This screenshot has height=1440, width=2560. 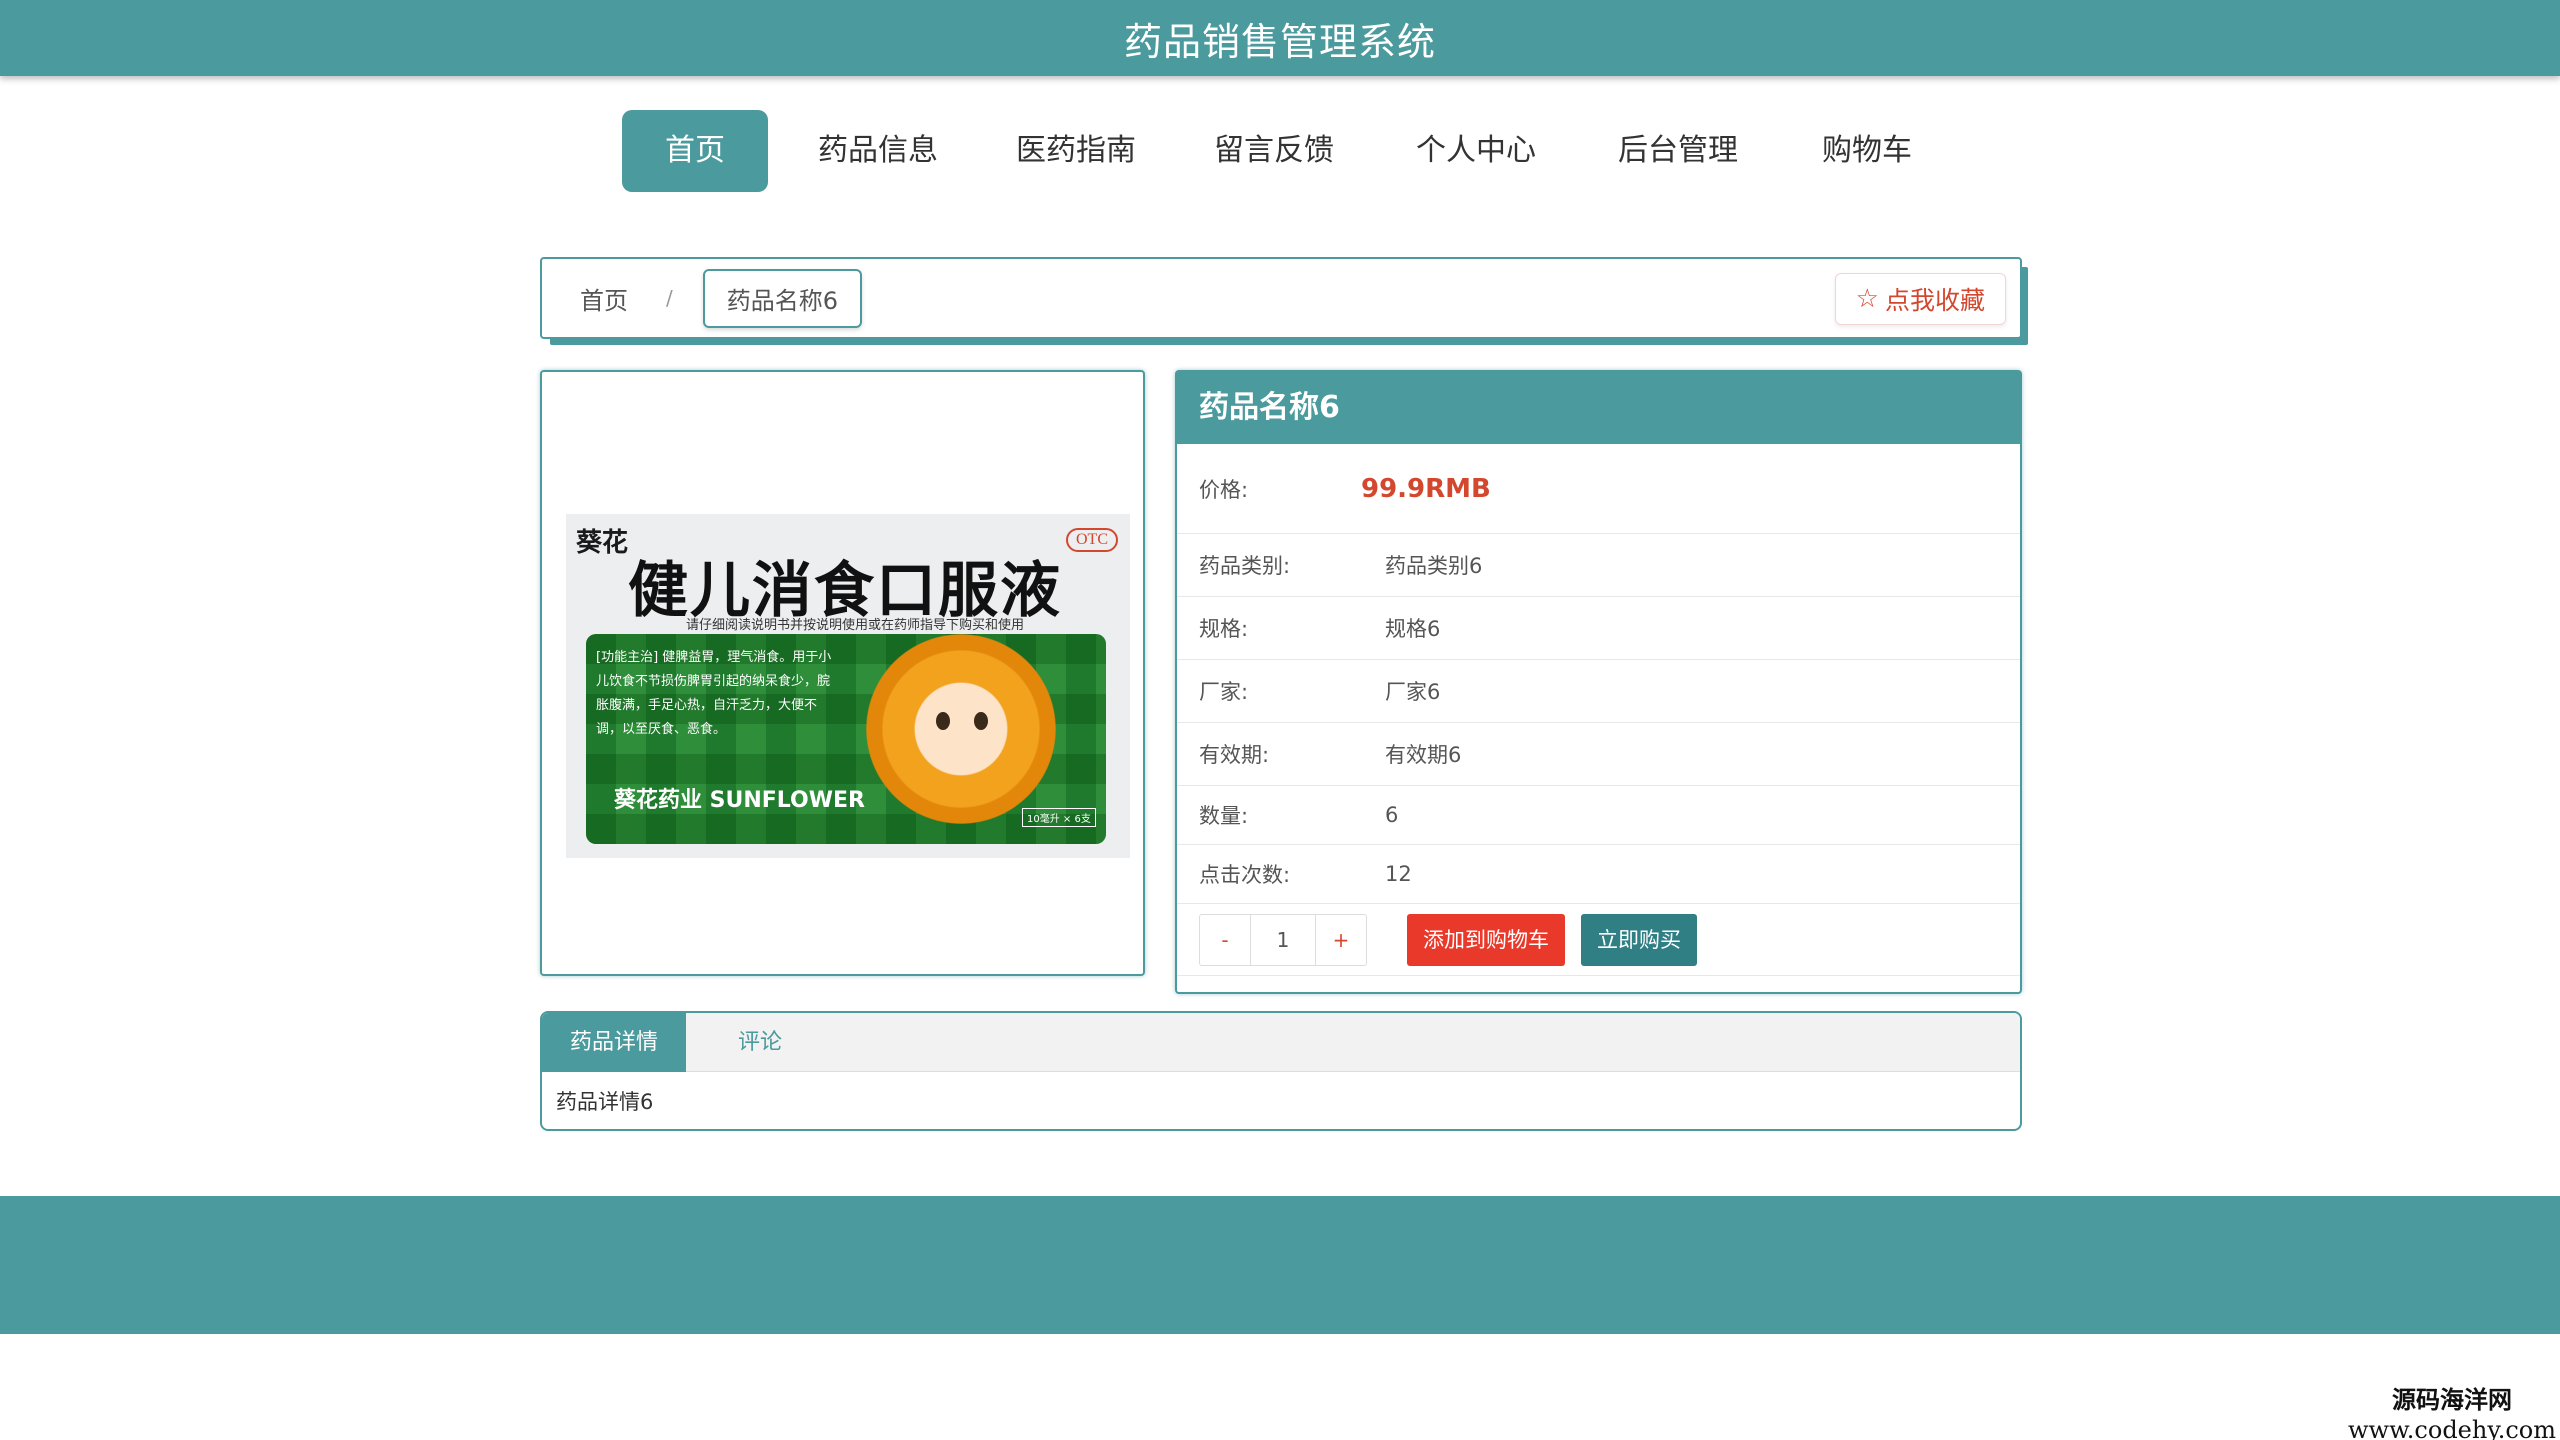 I want to click on quantity-row: 数量: 6, so click(x=1598, y=815).